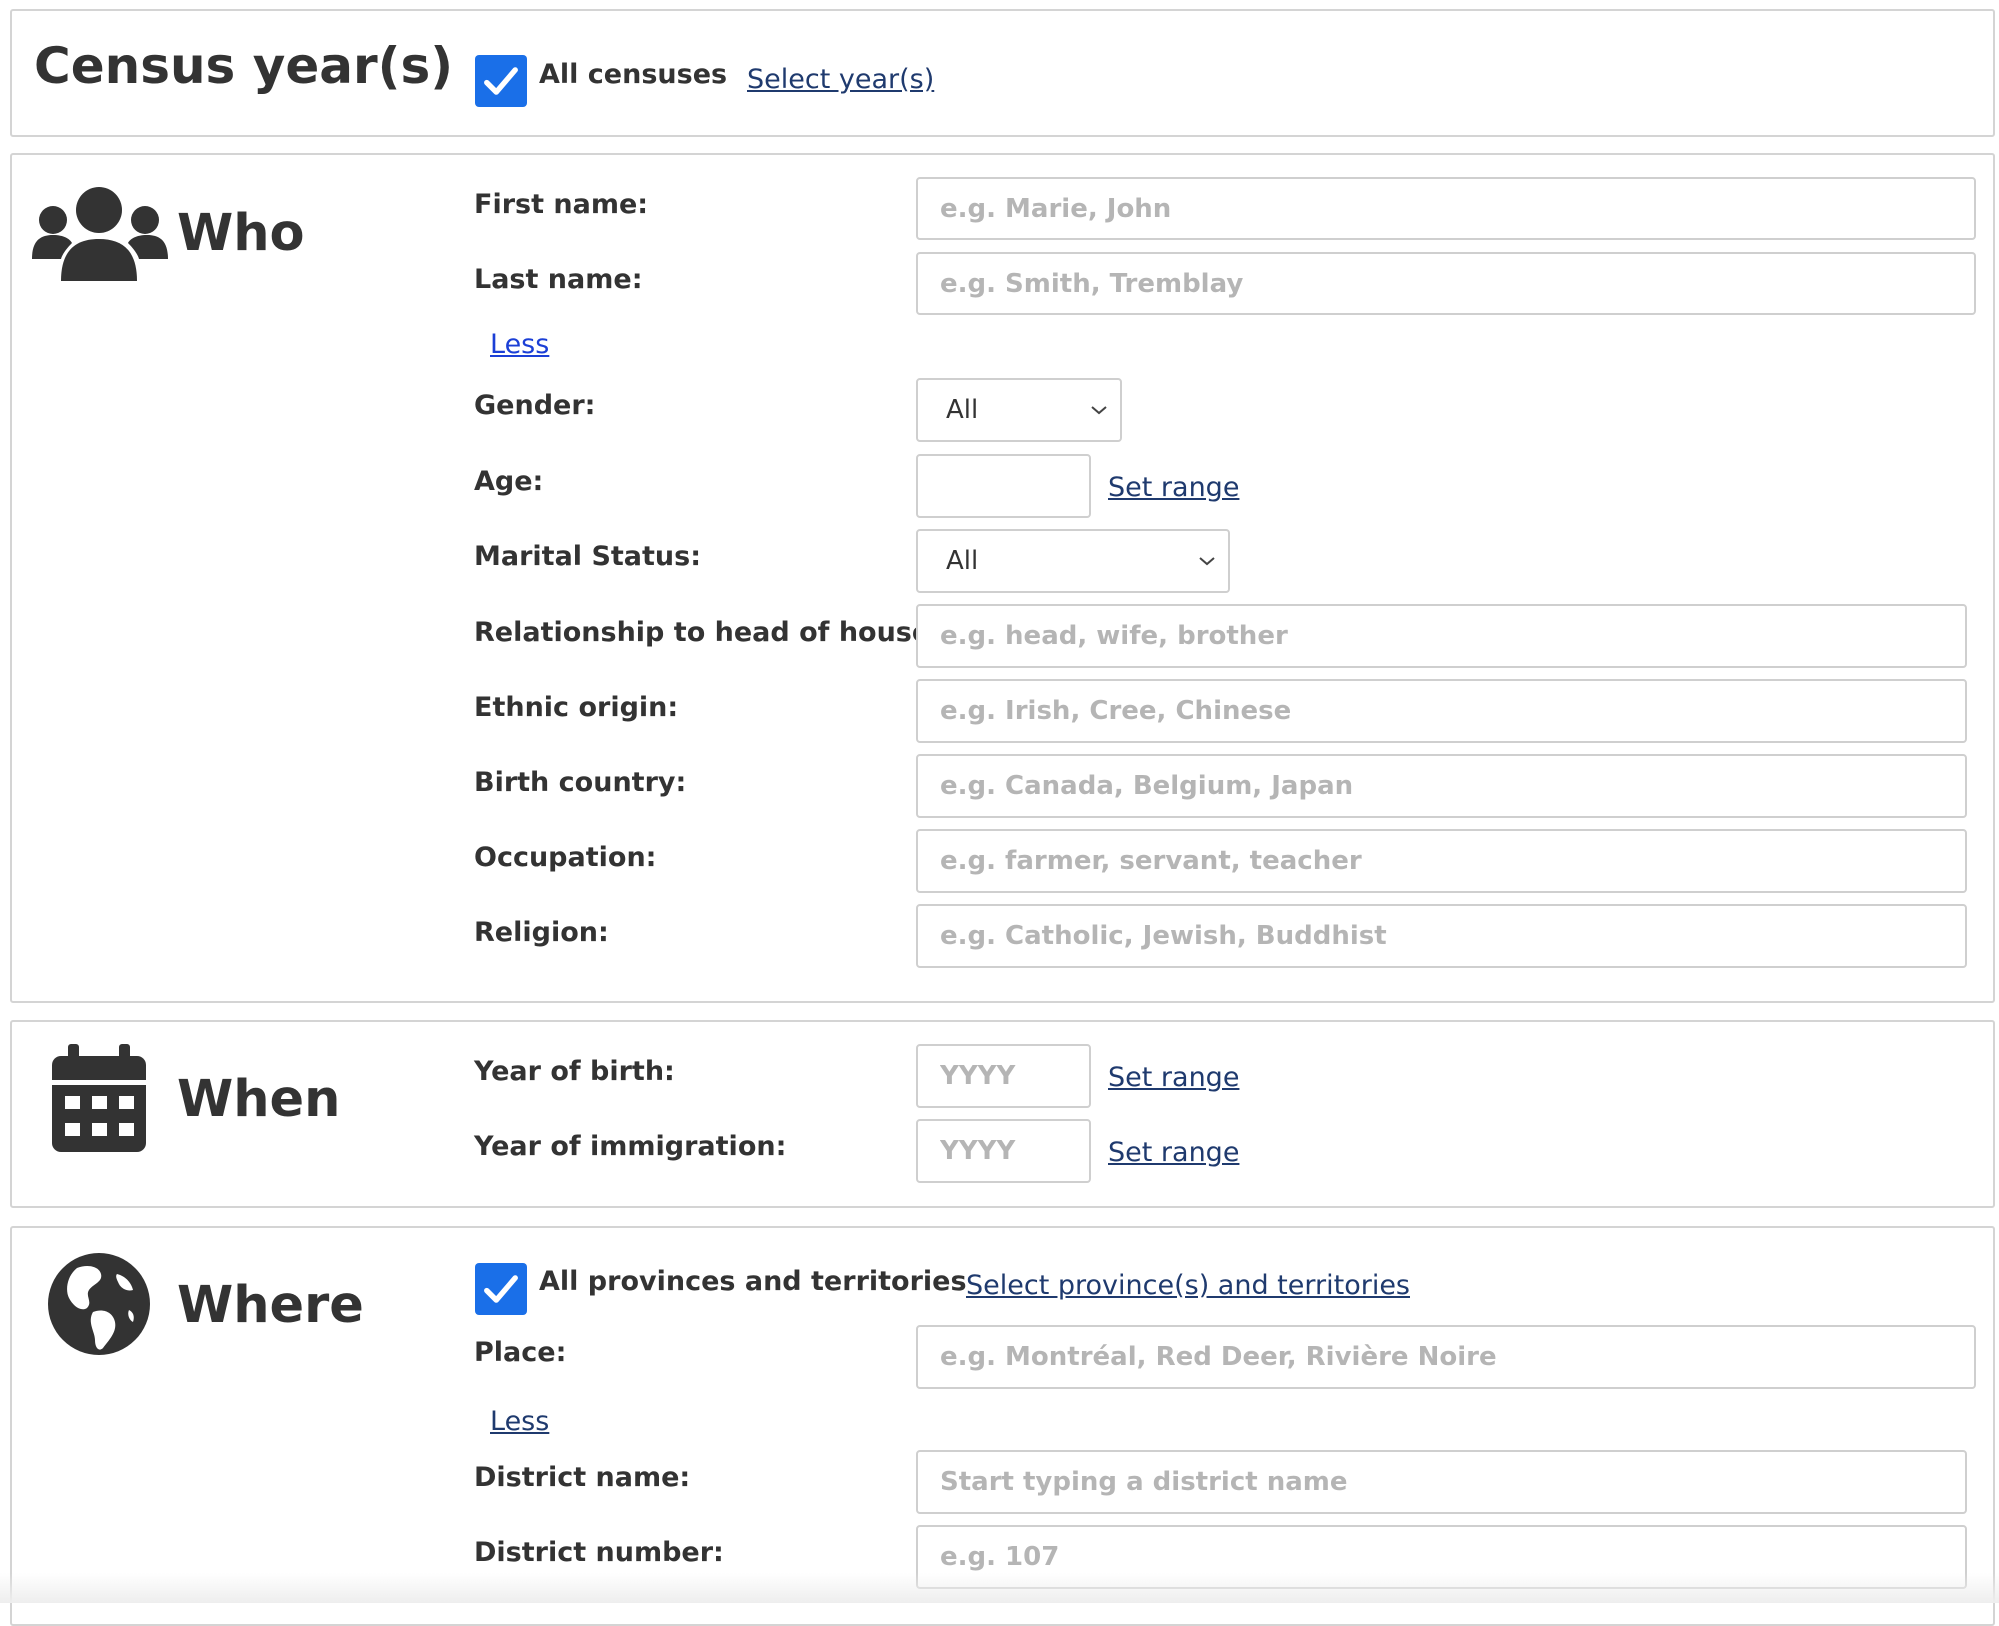  Describe the element at coordinates (962, 561) in the screenshot. I see `marital-status-value: All` at that location.